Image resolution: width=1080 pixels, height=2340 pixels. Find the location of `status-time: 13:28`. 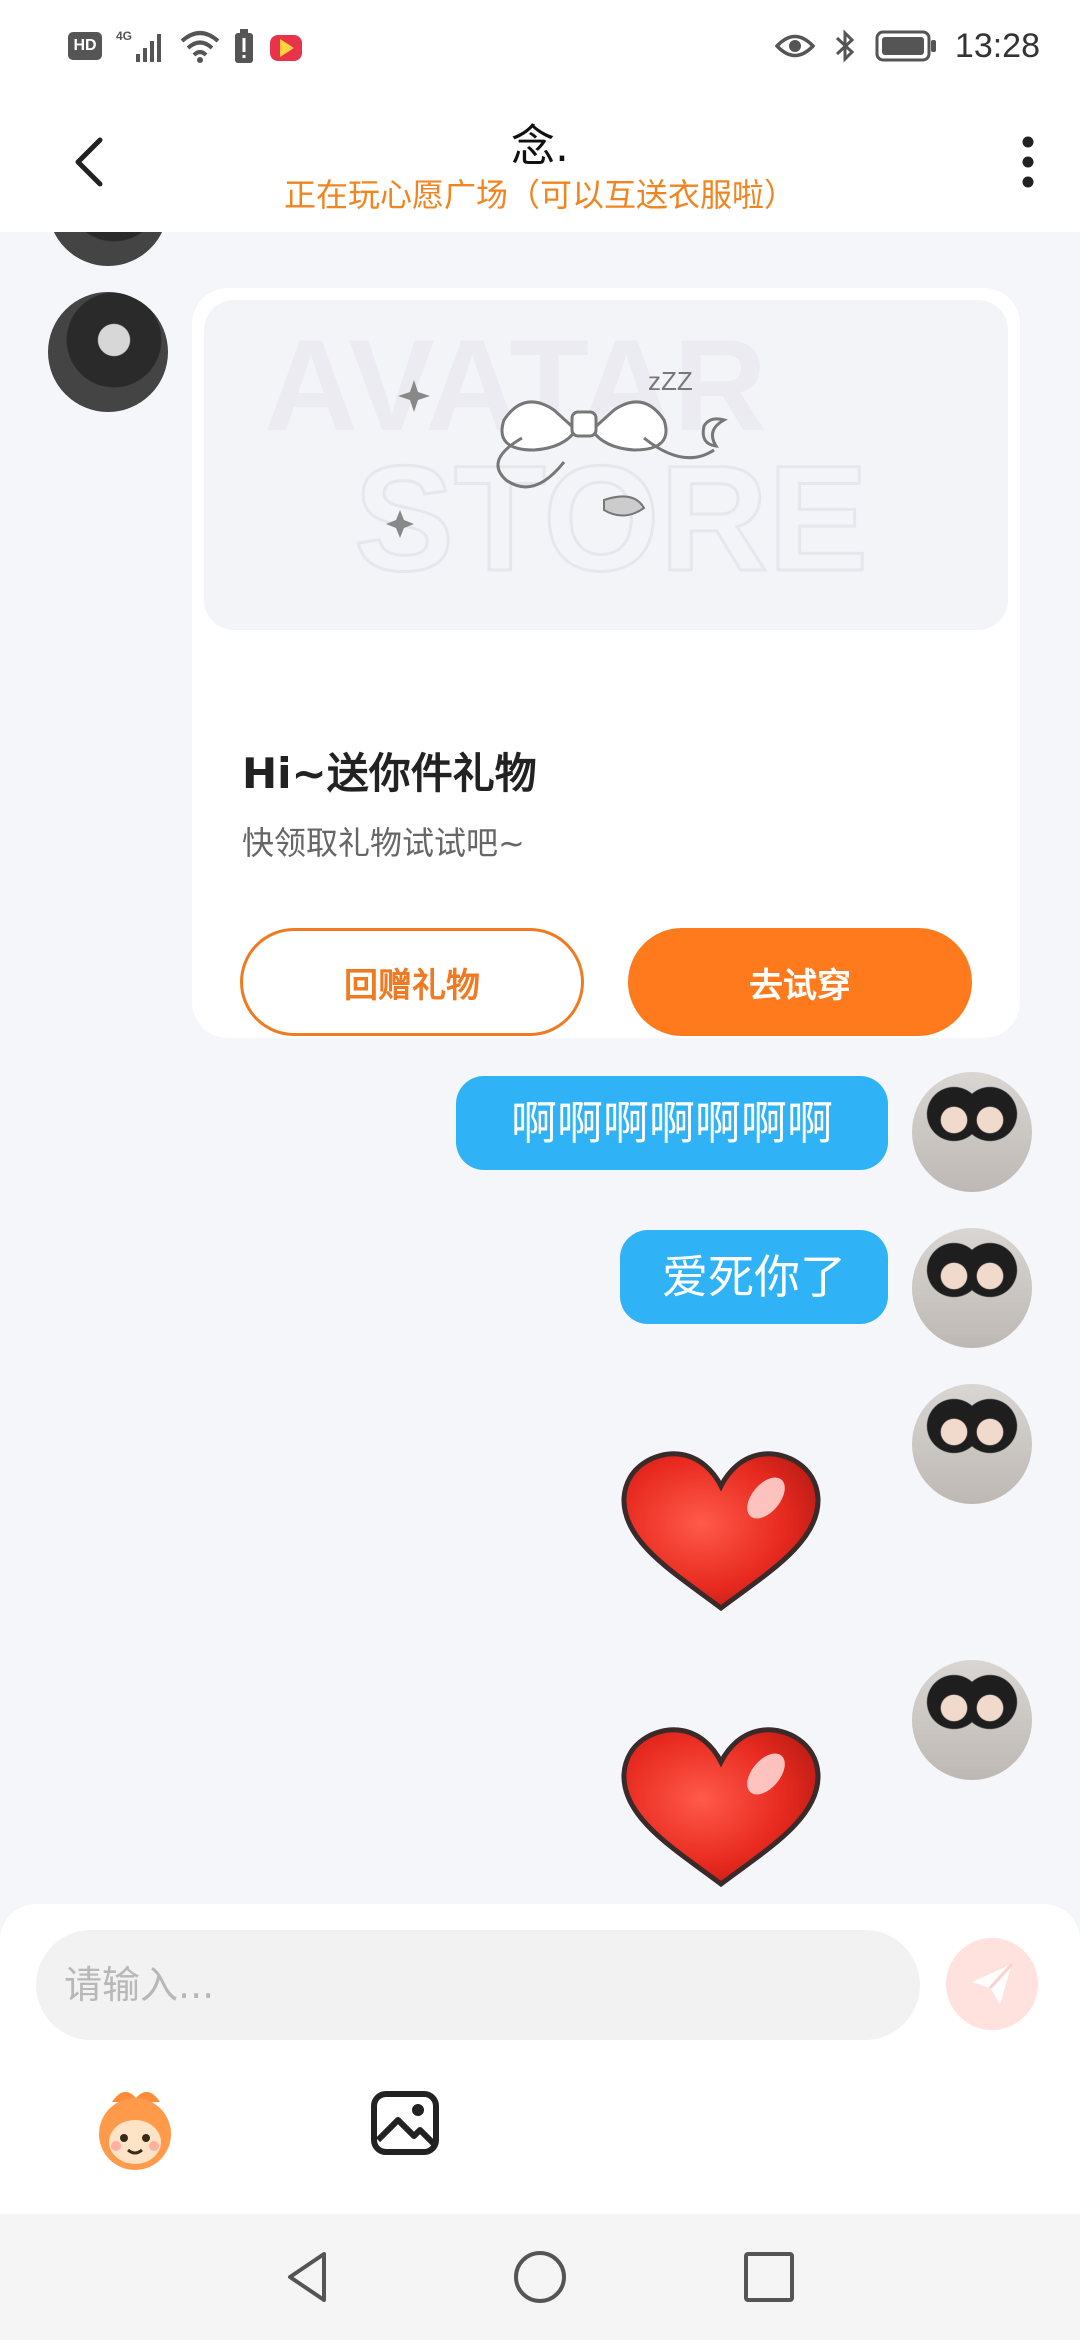

status-time: 13:28 is located at coordinates (997, 45).